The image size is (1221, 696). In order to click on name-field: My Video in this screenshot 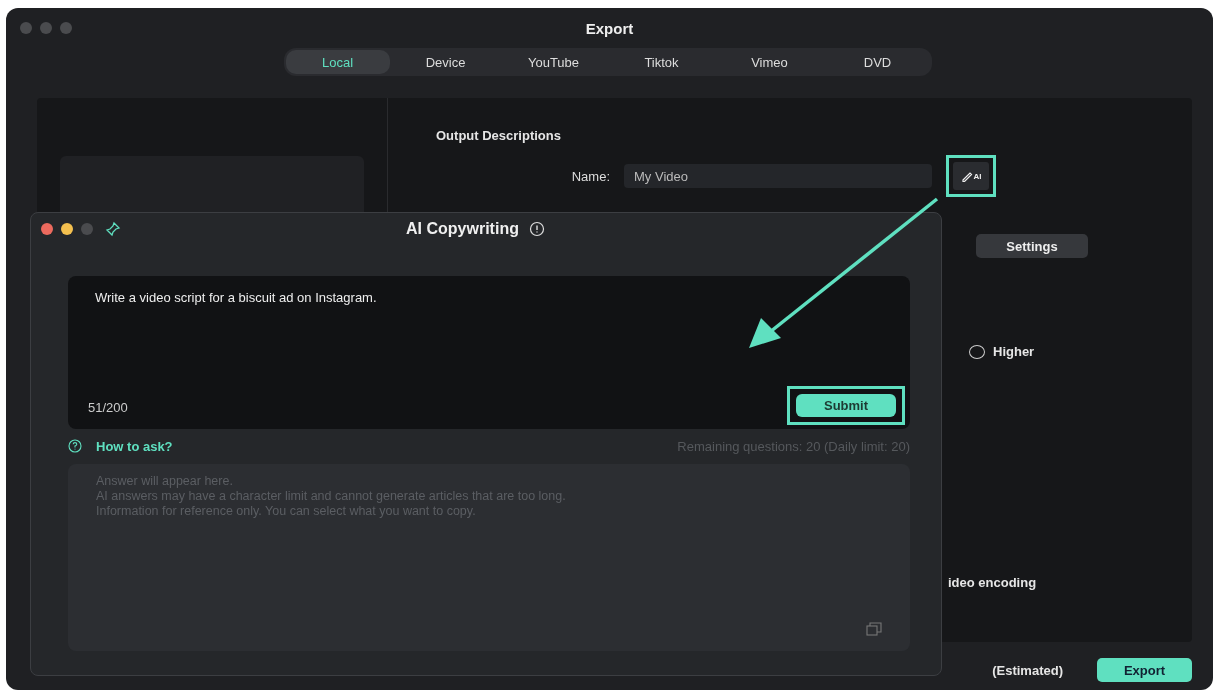, I will do `click(778, 176)`.